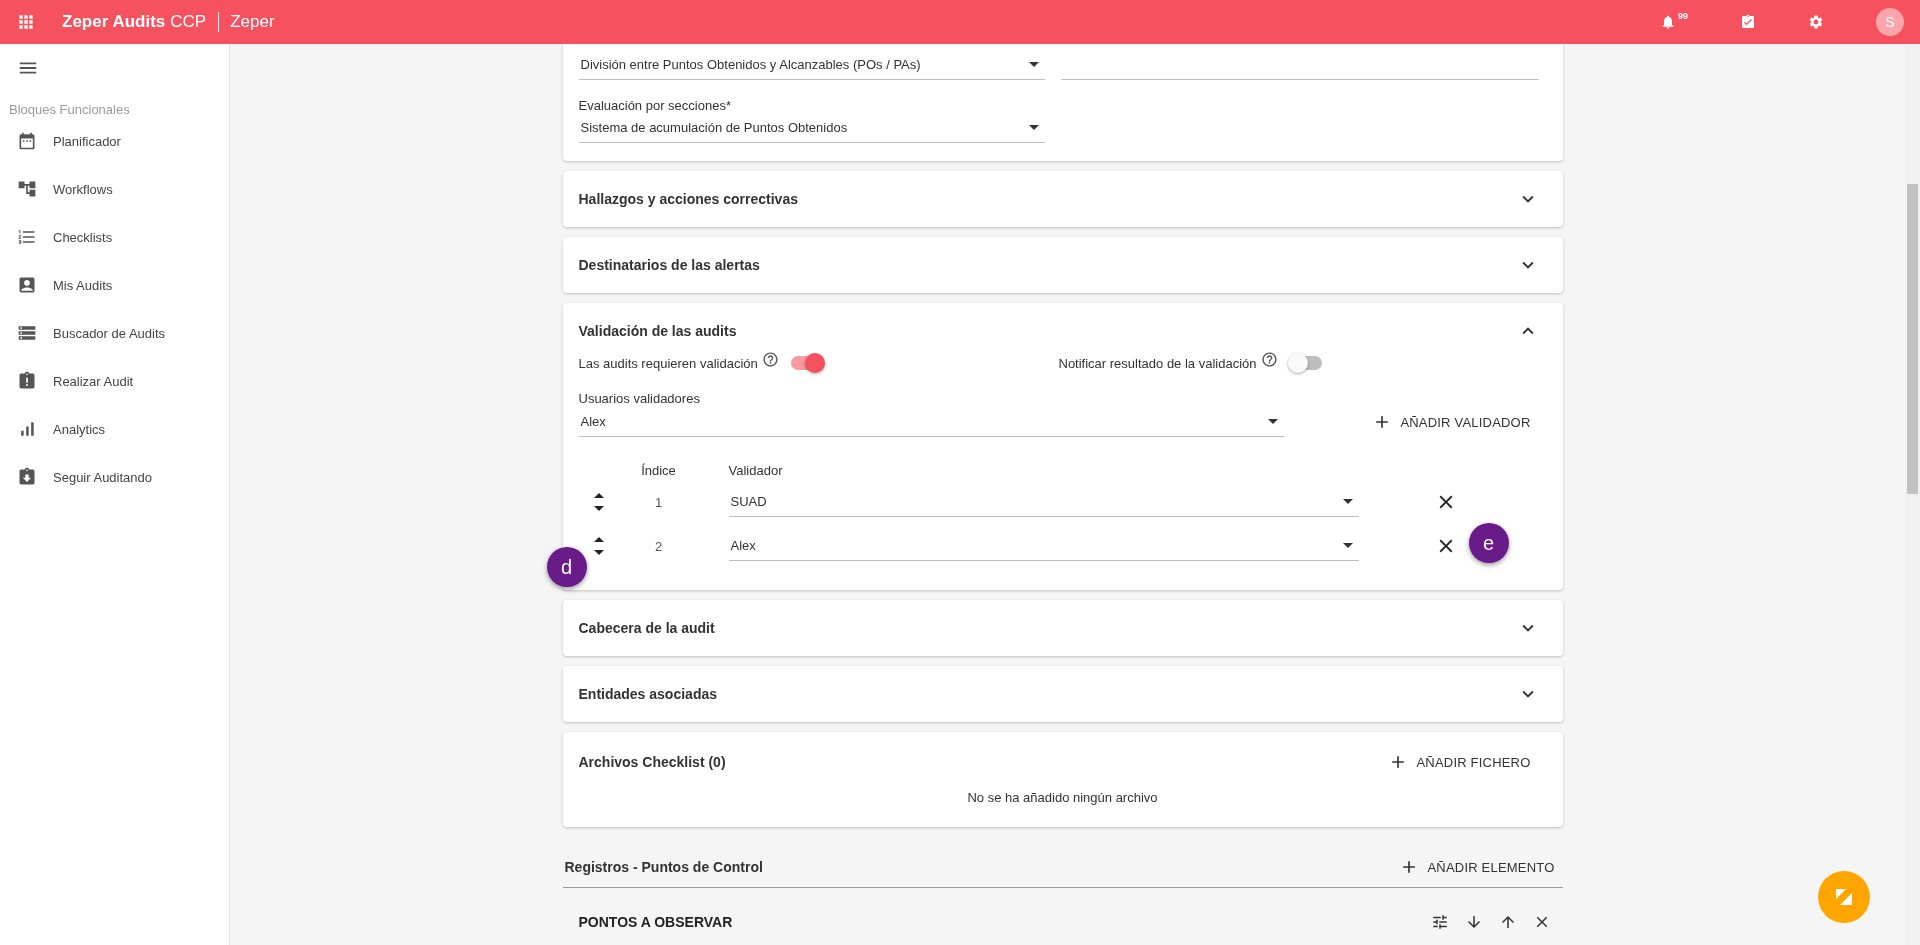  I want to click on select-field: SUAD, so click(1043, 502).